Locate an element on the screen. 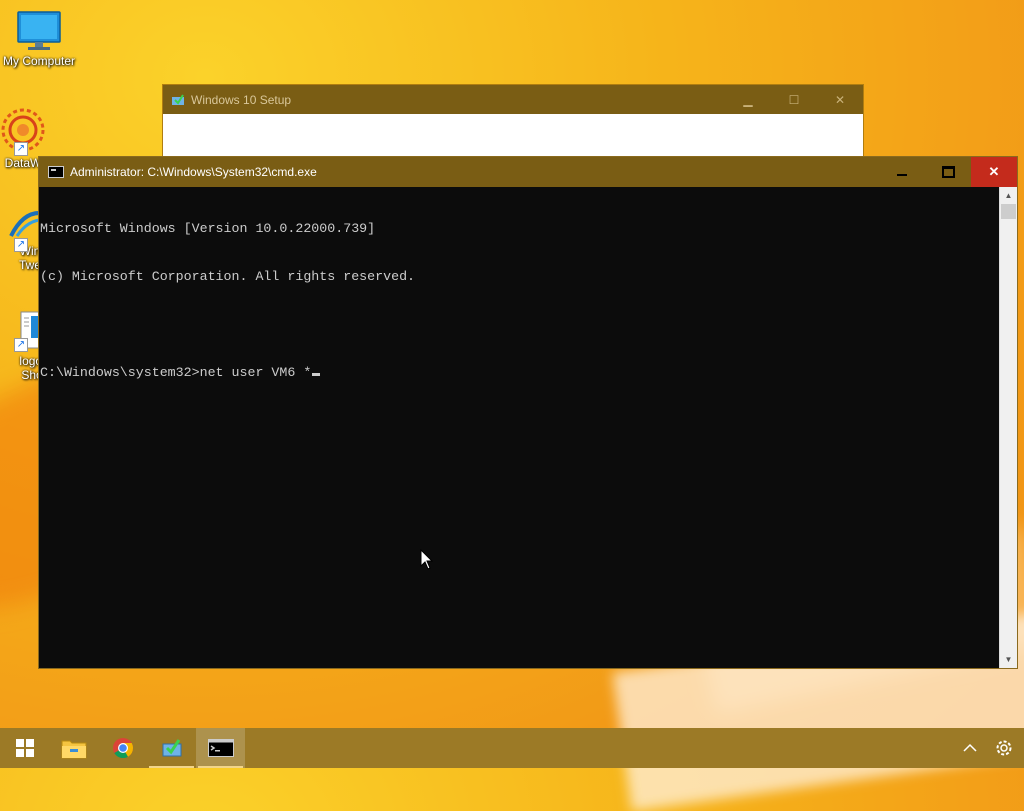  chrome-icon is located at coordinates (122, 748).